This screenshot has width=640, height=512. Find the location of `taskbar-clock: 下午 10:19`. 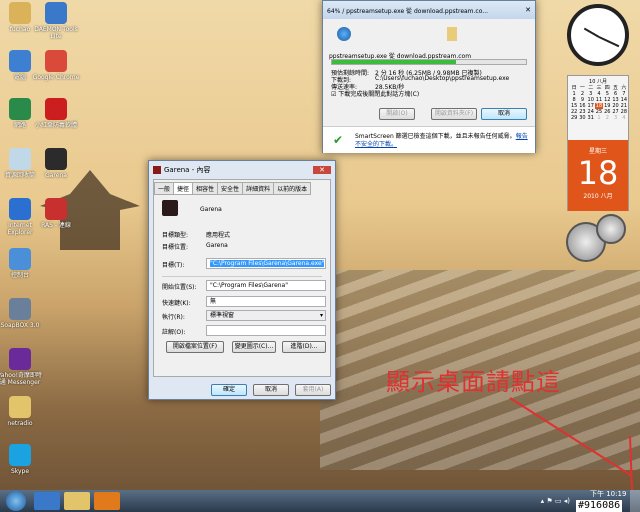

taskbar-clock: 下午 10:19 is located at coordinates (608, 494).